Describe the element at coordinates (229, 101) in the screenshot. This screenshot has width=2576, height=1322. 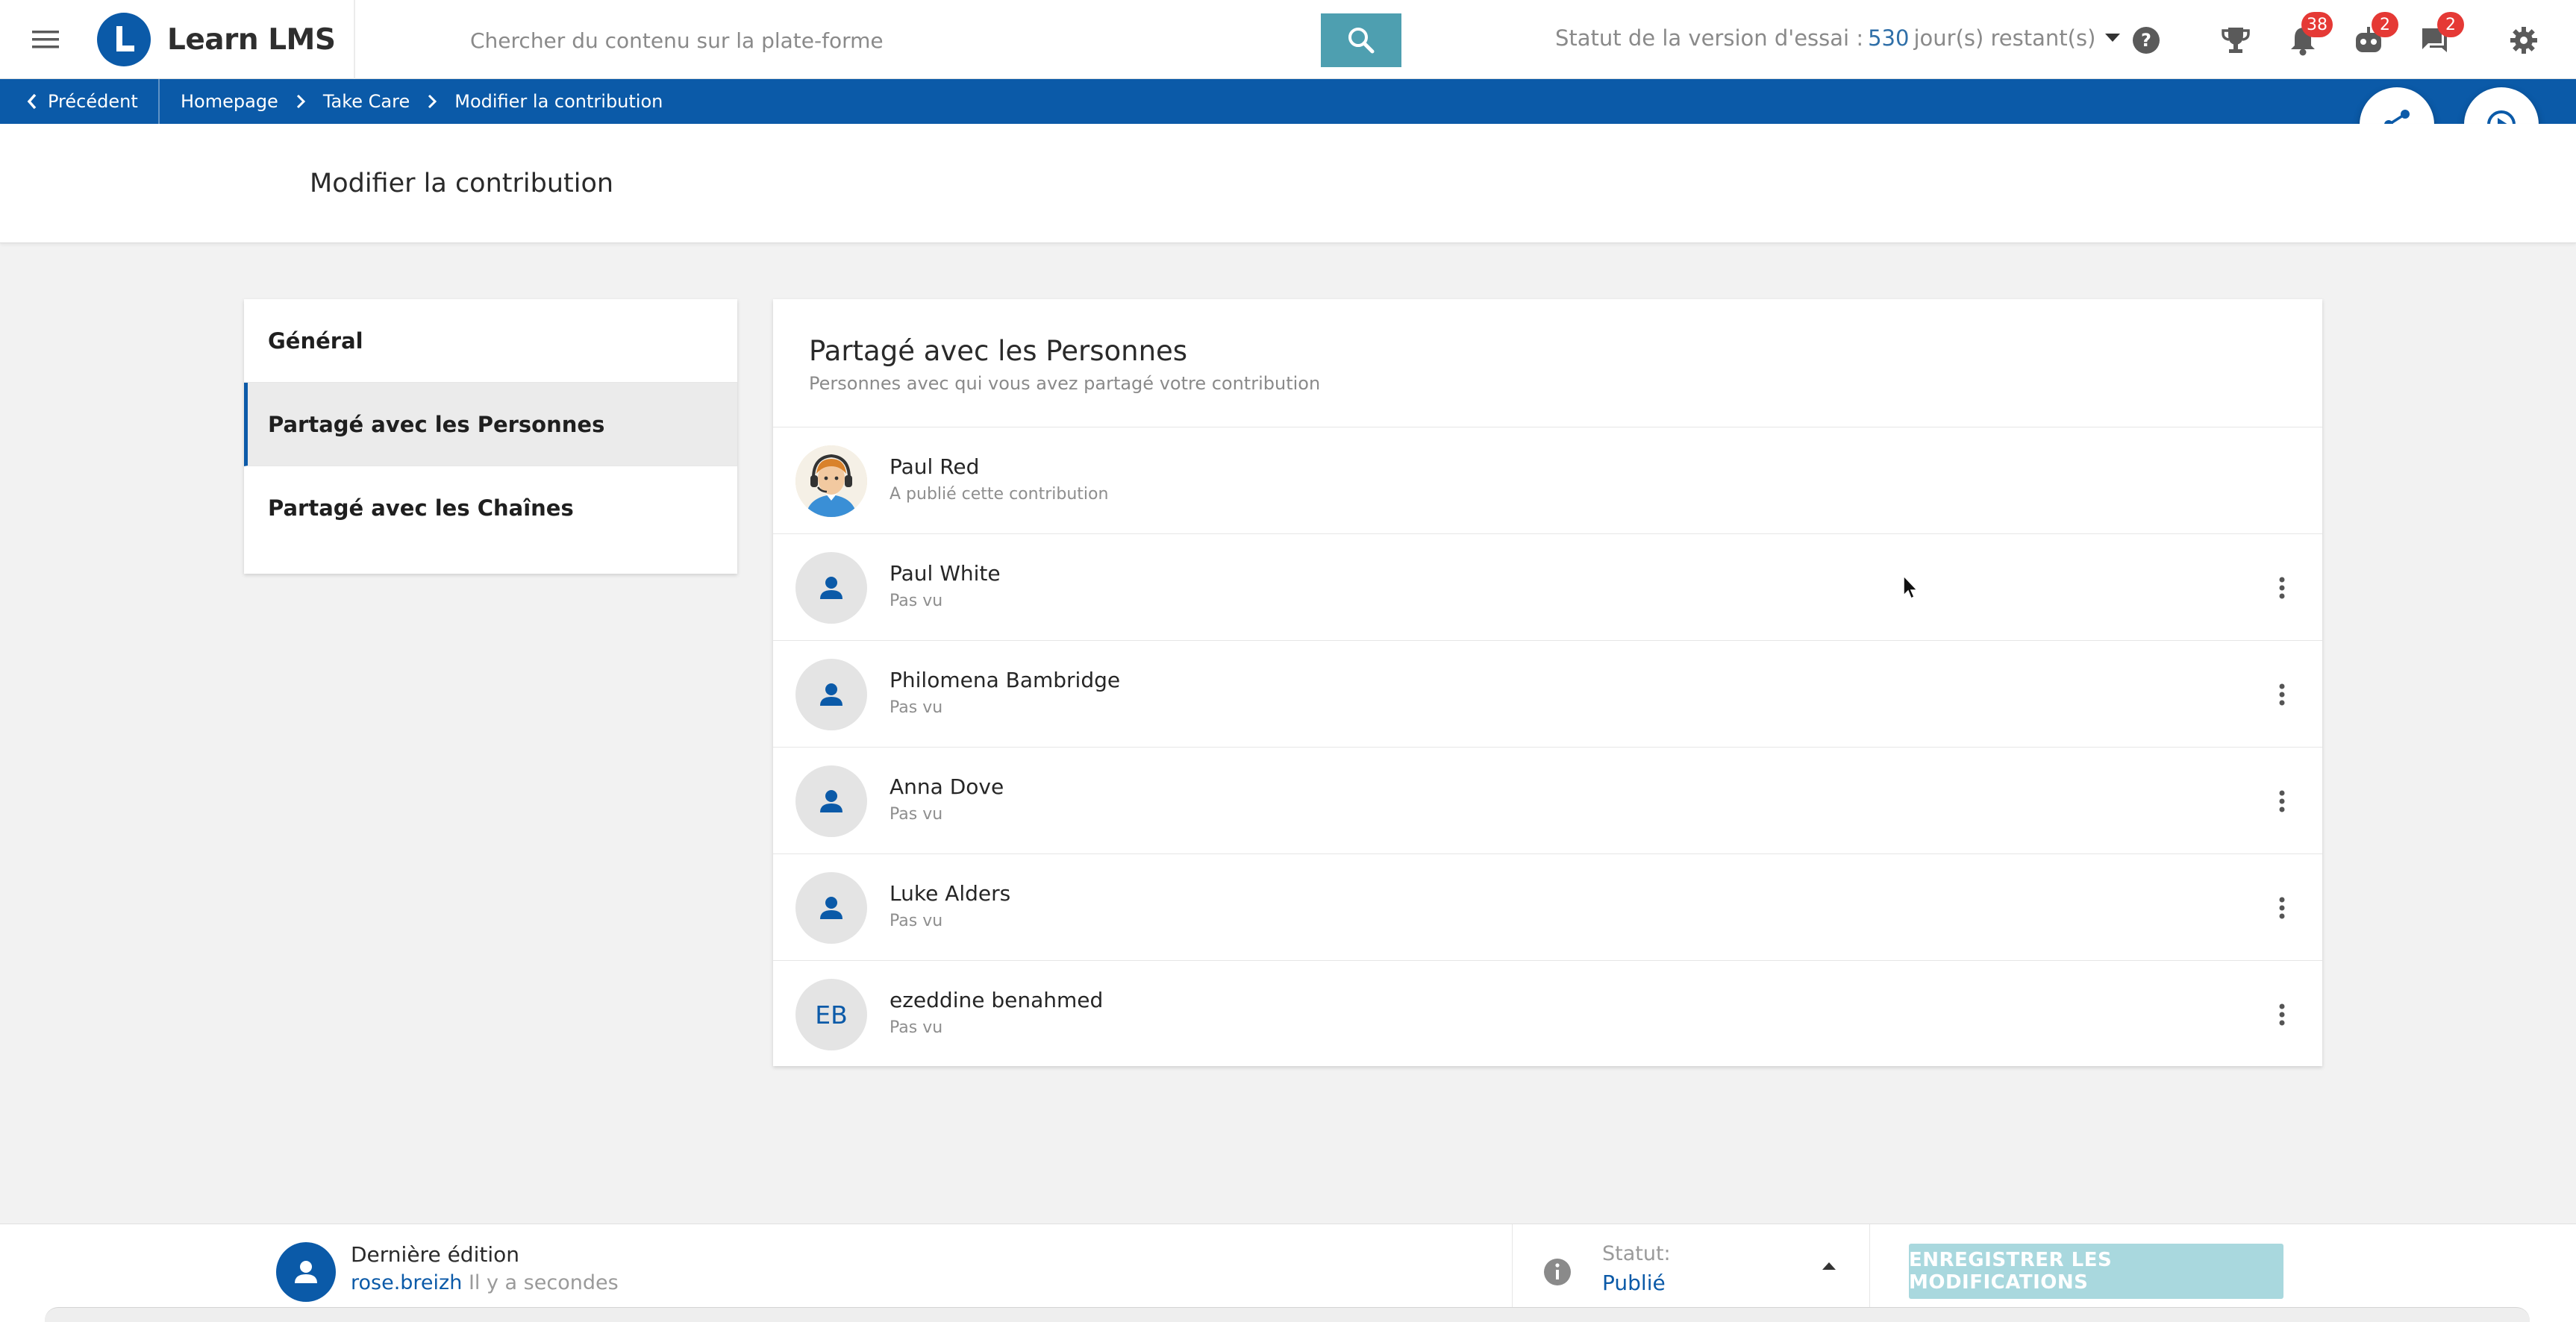
I see `breadcrumb-homepage: Homepage` at that location.